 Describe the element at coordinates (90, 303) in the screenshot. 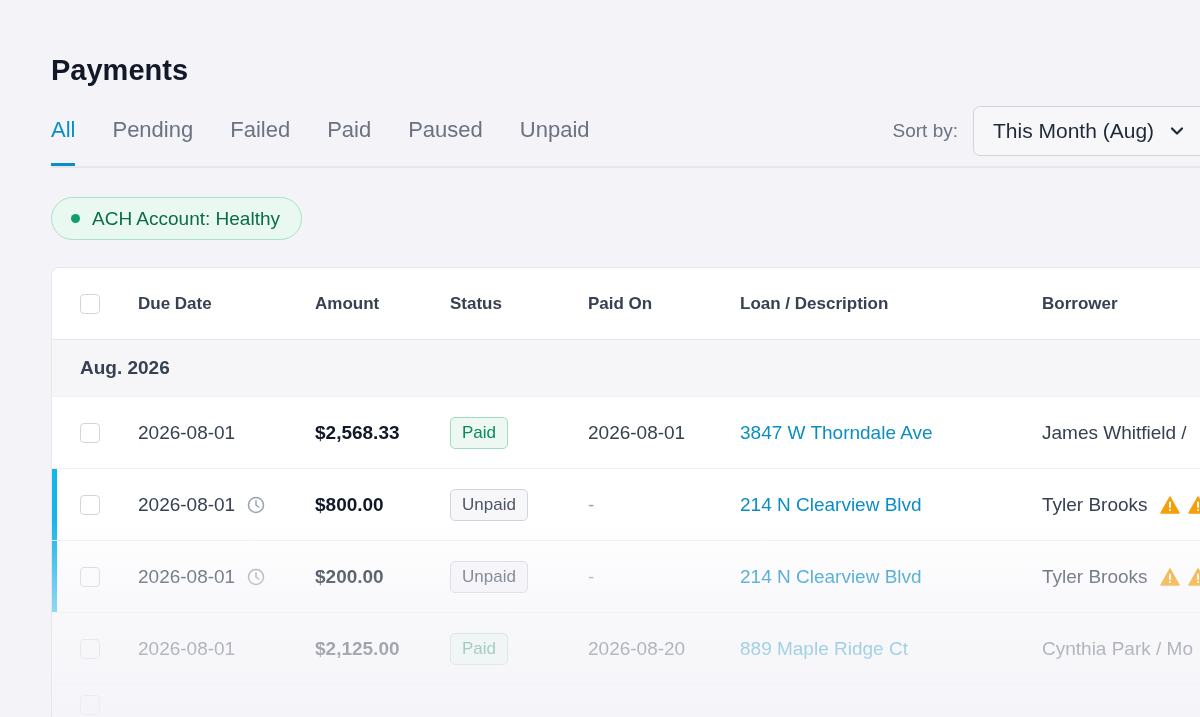

I see `select-all-checkbox` at that location.